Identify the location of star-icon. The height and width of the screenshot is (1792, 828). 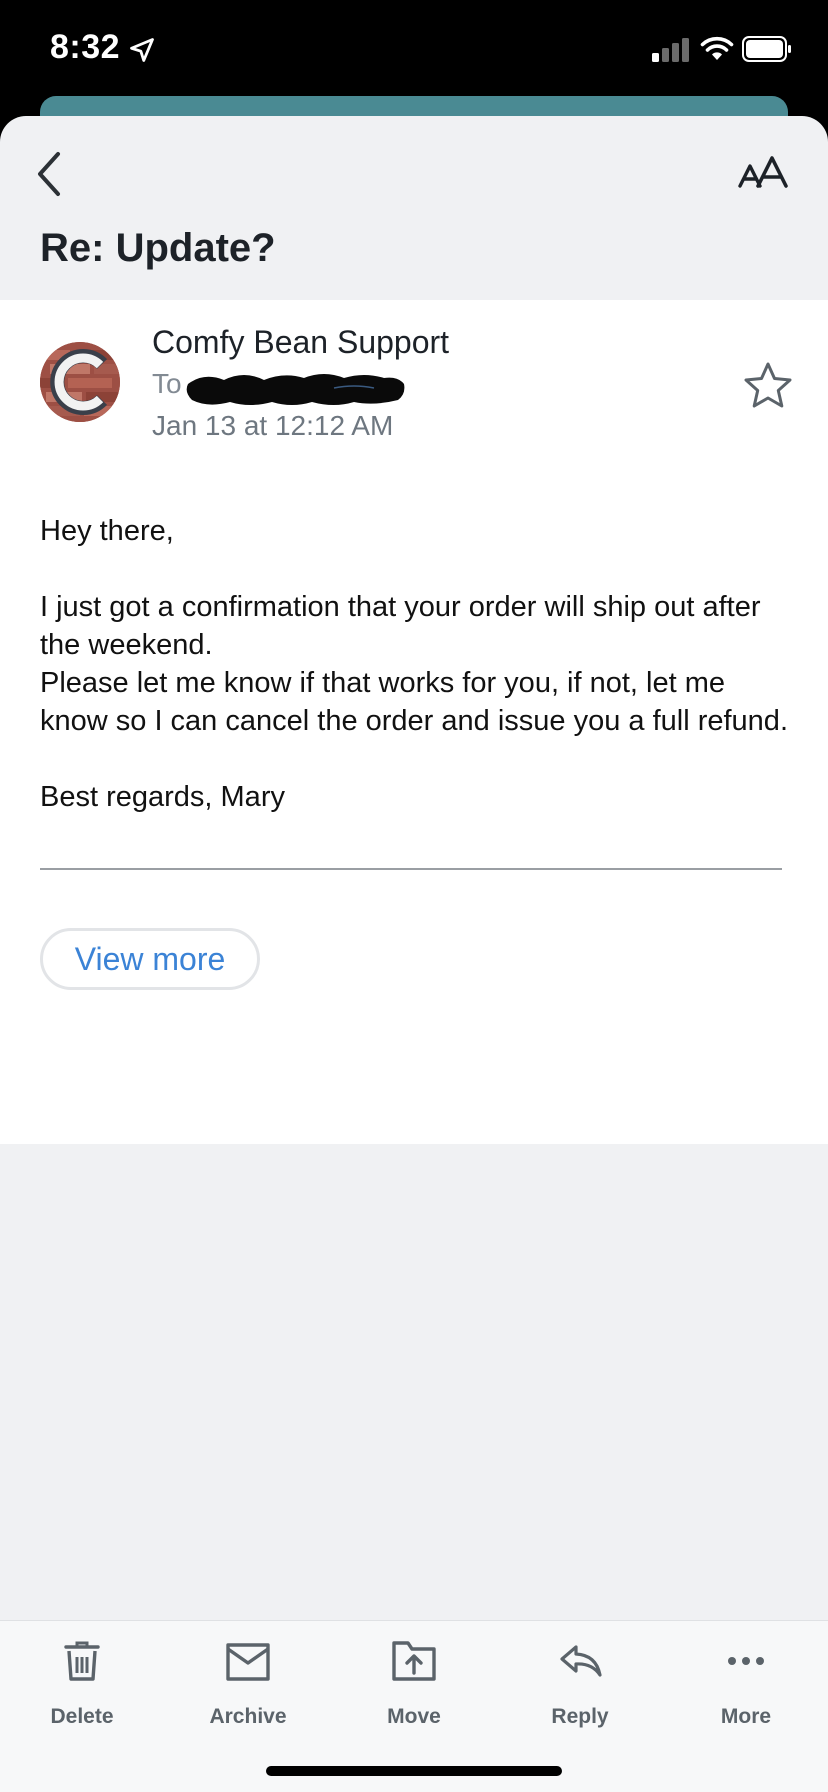
(768, 386).